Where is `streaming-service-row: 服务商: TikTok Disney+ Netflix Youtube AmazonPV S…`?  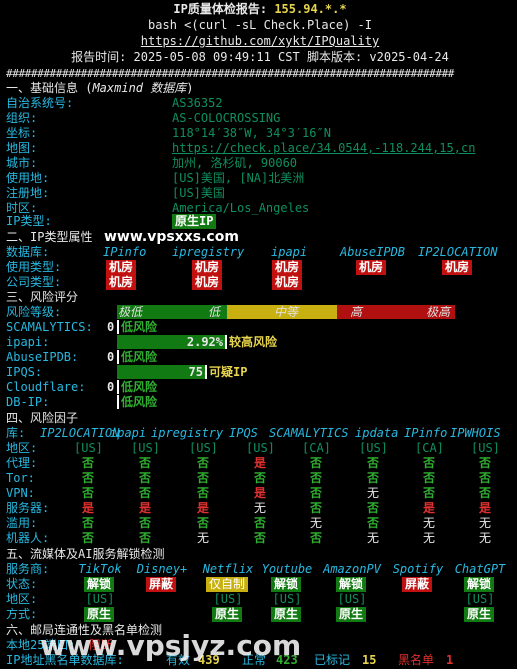
streaming-service-row: 服务商: TikTok Disney+ Netflix Youtube AmazonPV S… is located at coordinates (260, 569).